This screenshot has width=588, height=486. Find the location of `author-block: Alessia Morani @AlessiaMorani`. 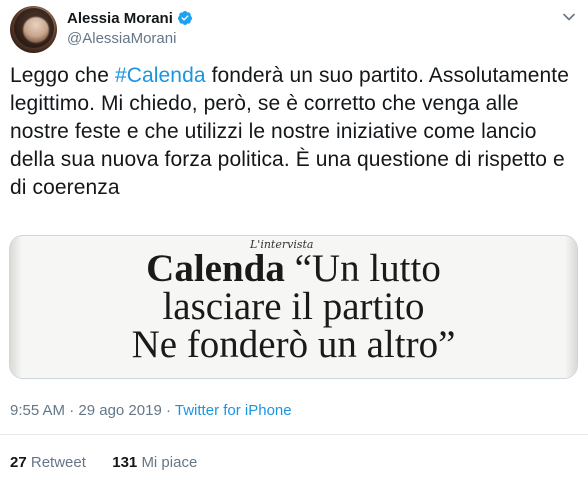

author-block: Alessia Morani @AlessiaMorani is located at coordinates (130, 27).